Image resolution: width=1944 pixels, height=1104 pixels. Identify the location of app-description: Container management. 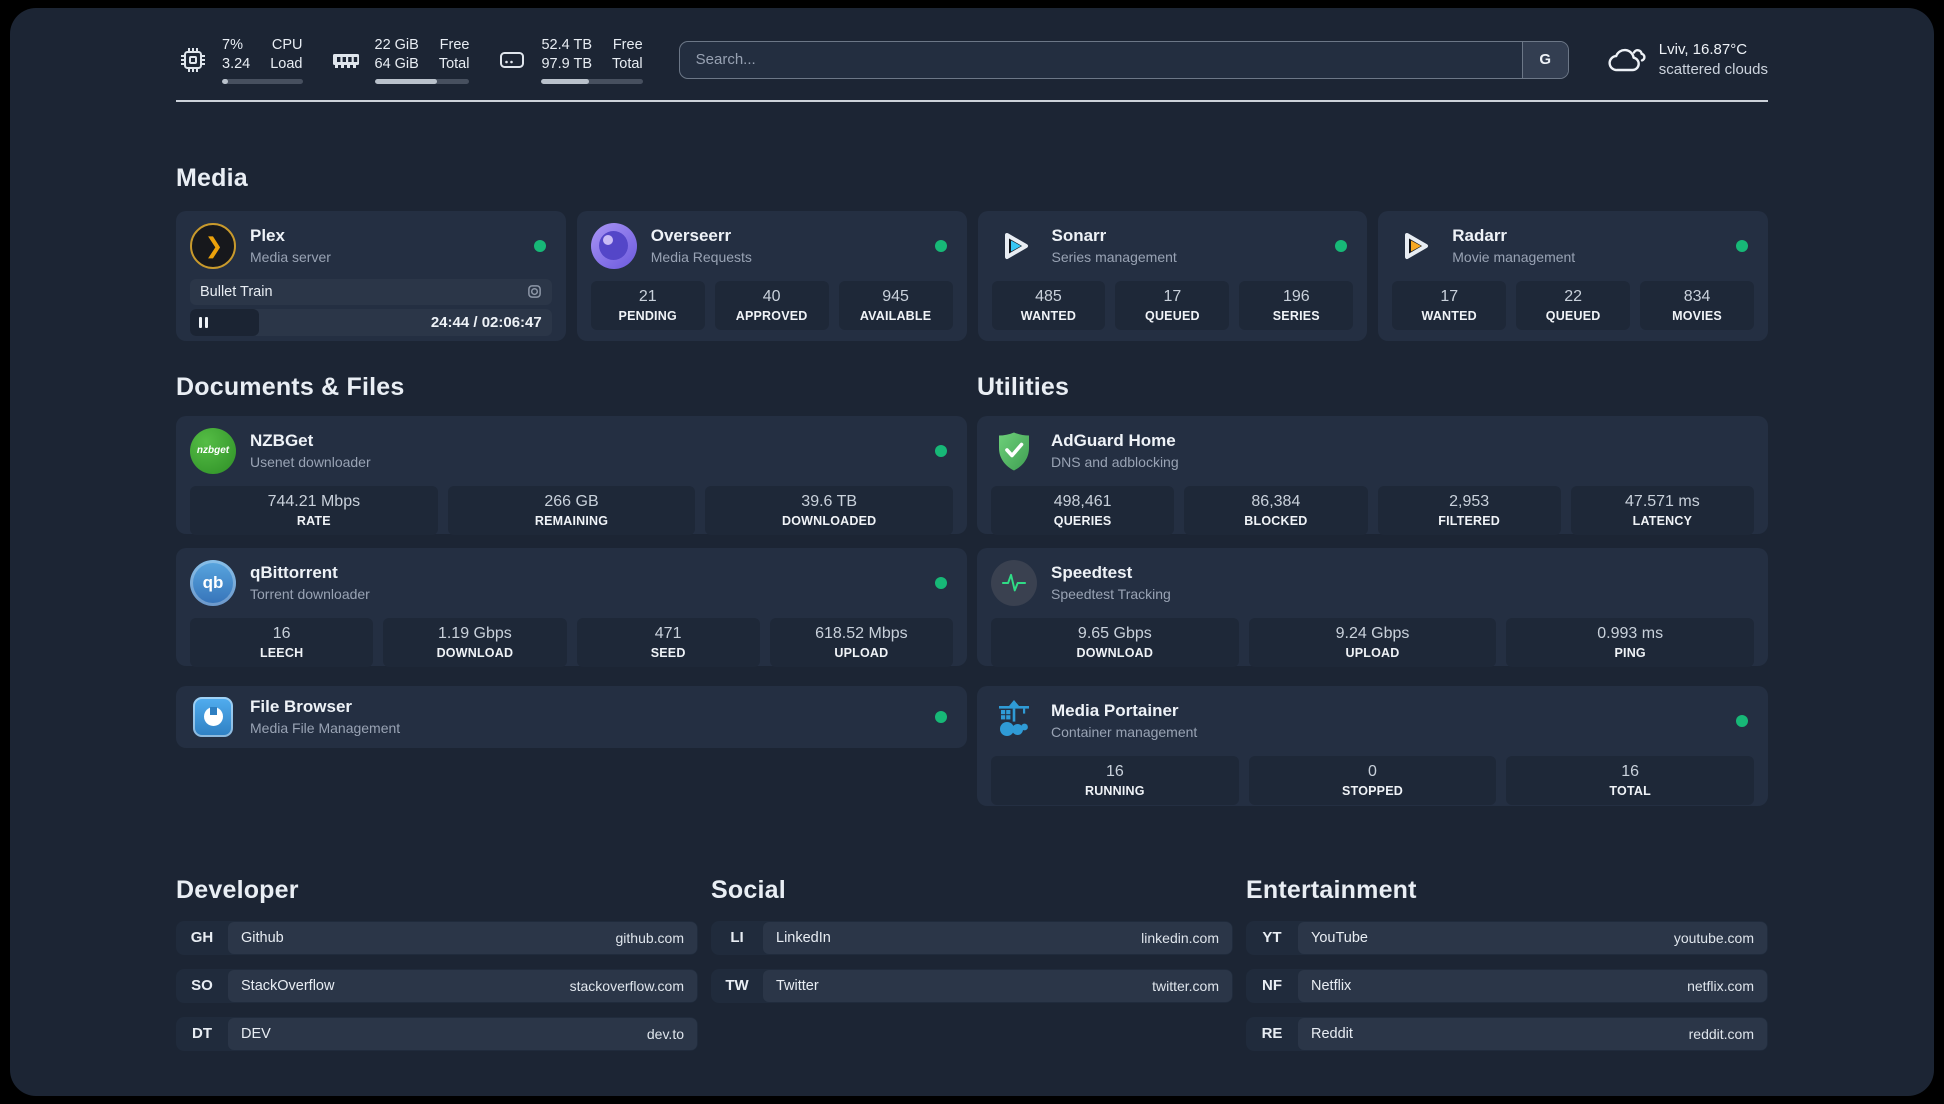
(1124, 732).